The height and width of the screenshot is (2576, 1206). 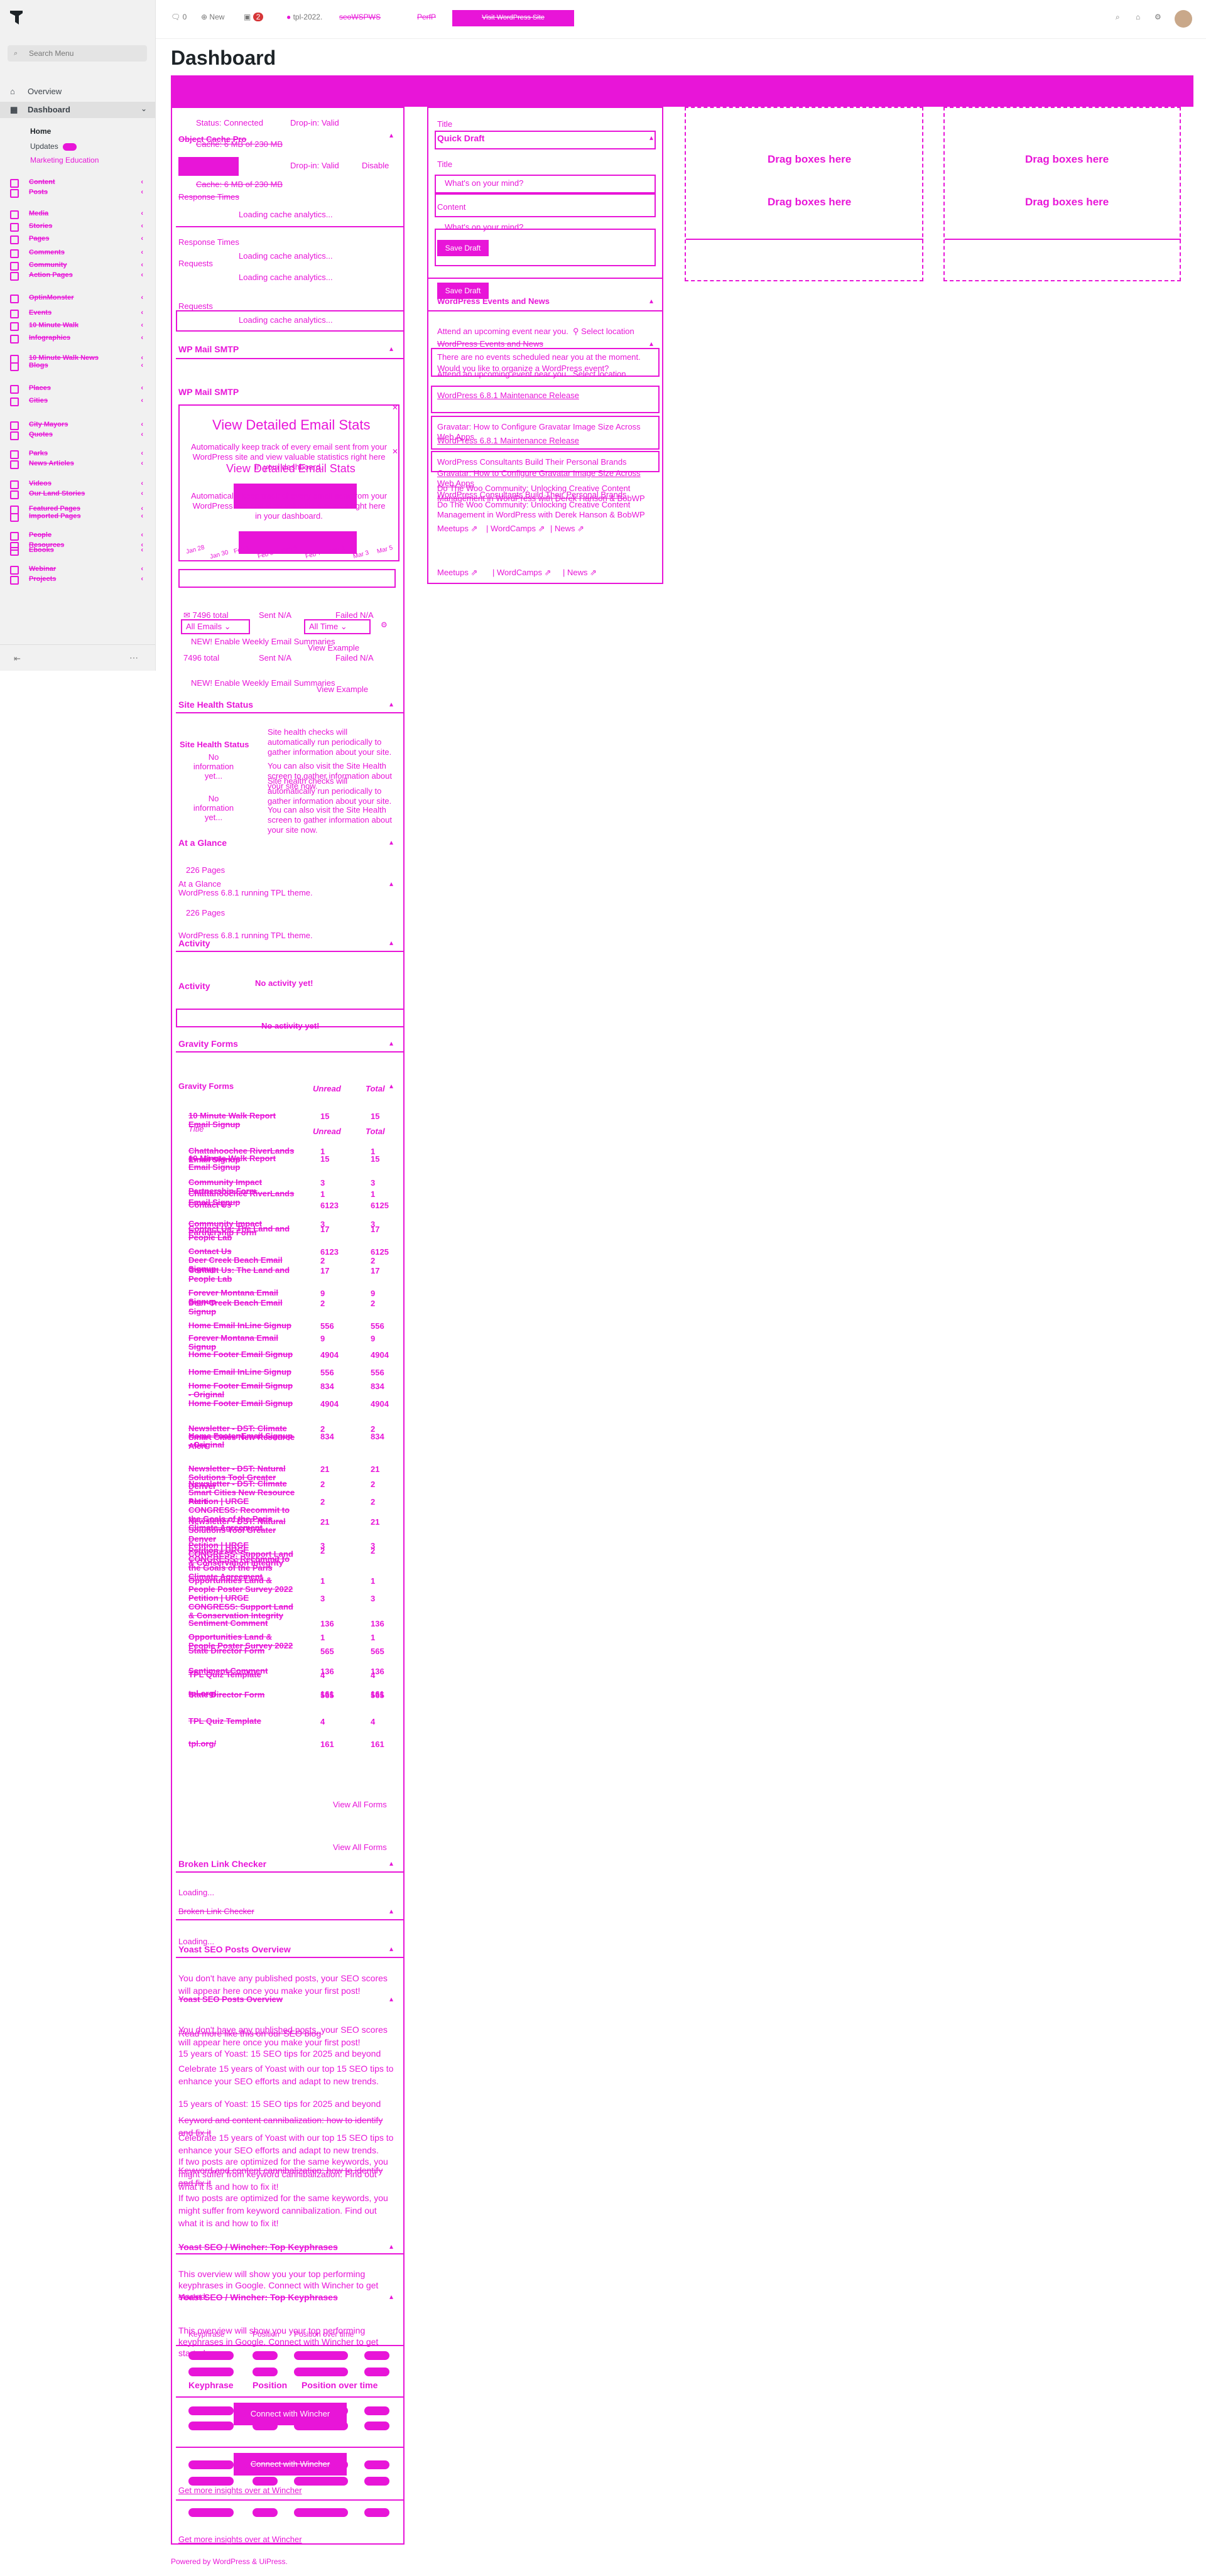 I want to click on sidebar-item-projects: Projects ‹, so click(x=77, y=580).